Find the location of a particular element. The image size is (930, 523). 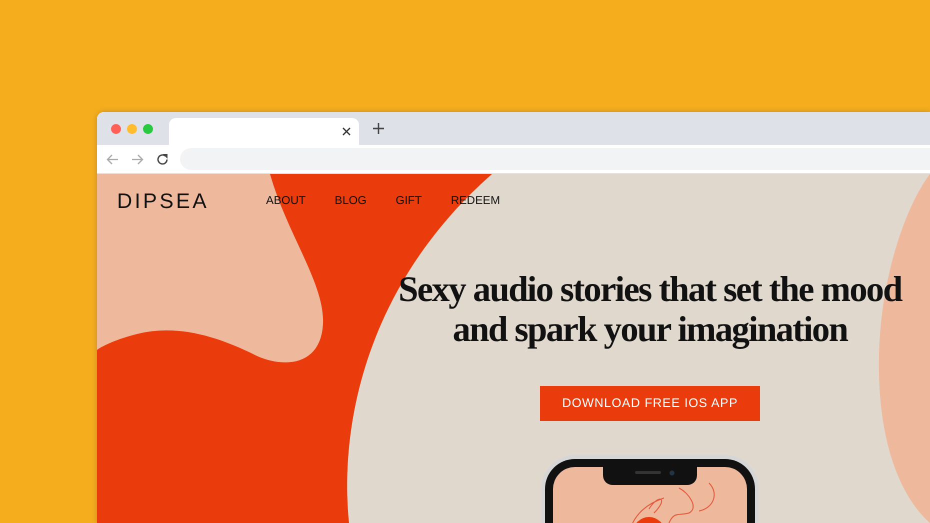

minimize-window-icon is located at coordinates (132, 129).